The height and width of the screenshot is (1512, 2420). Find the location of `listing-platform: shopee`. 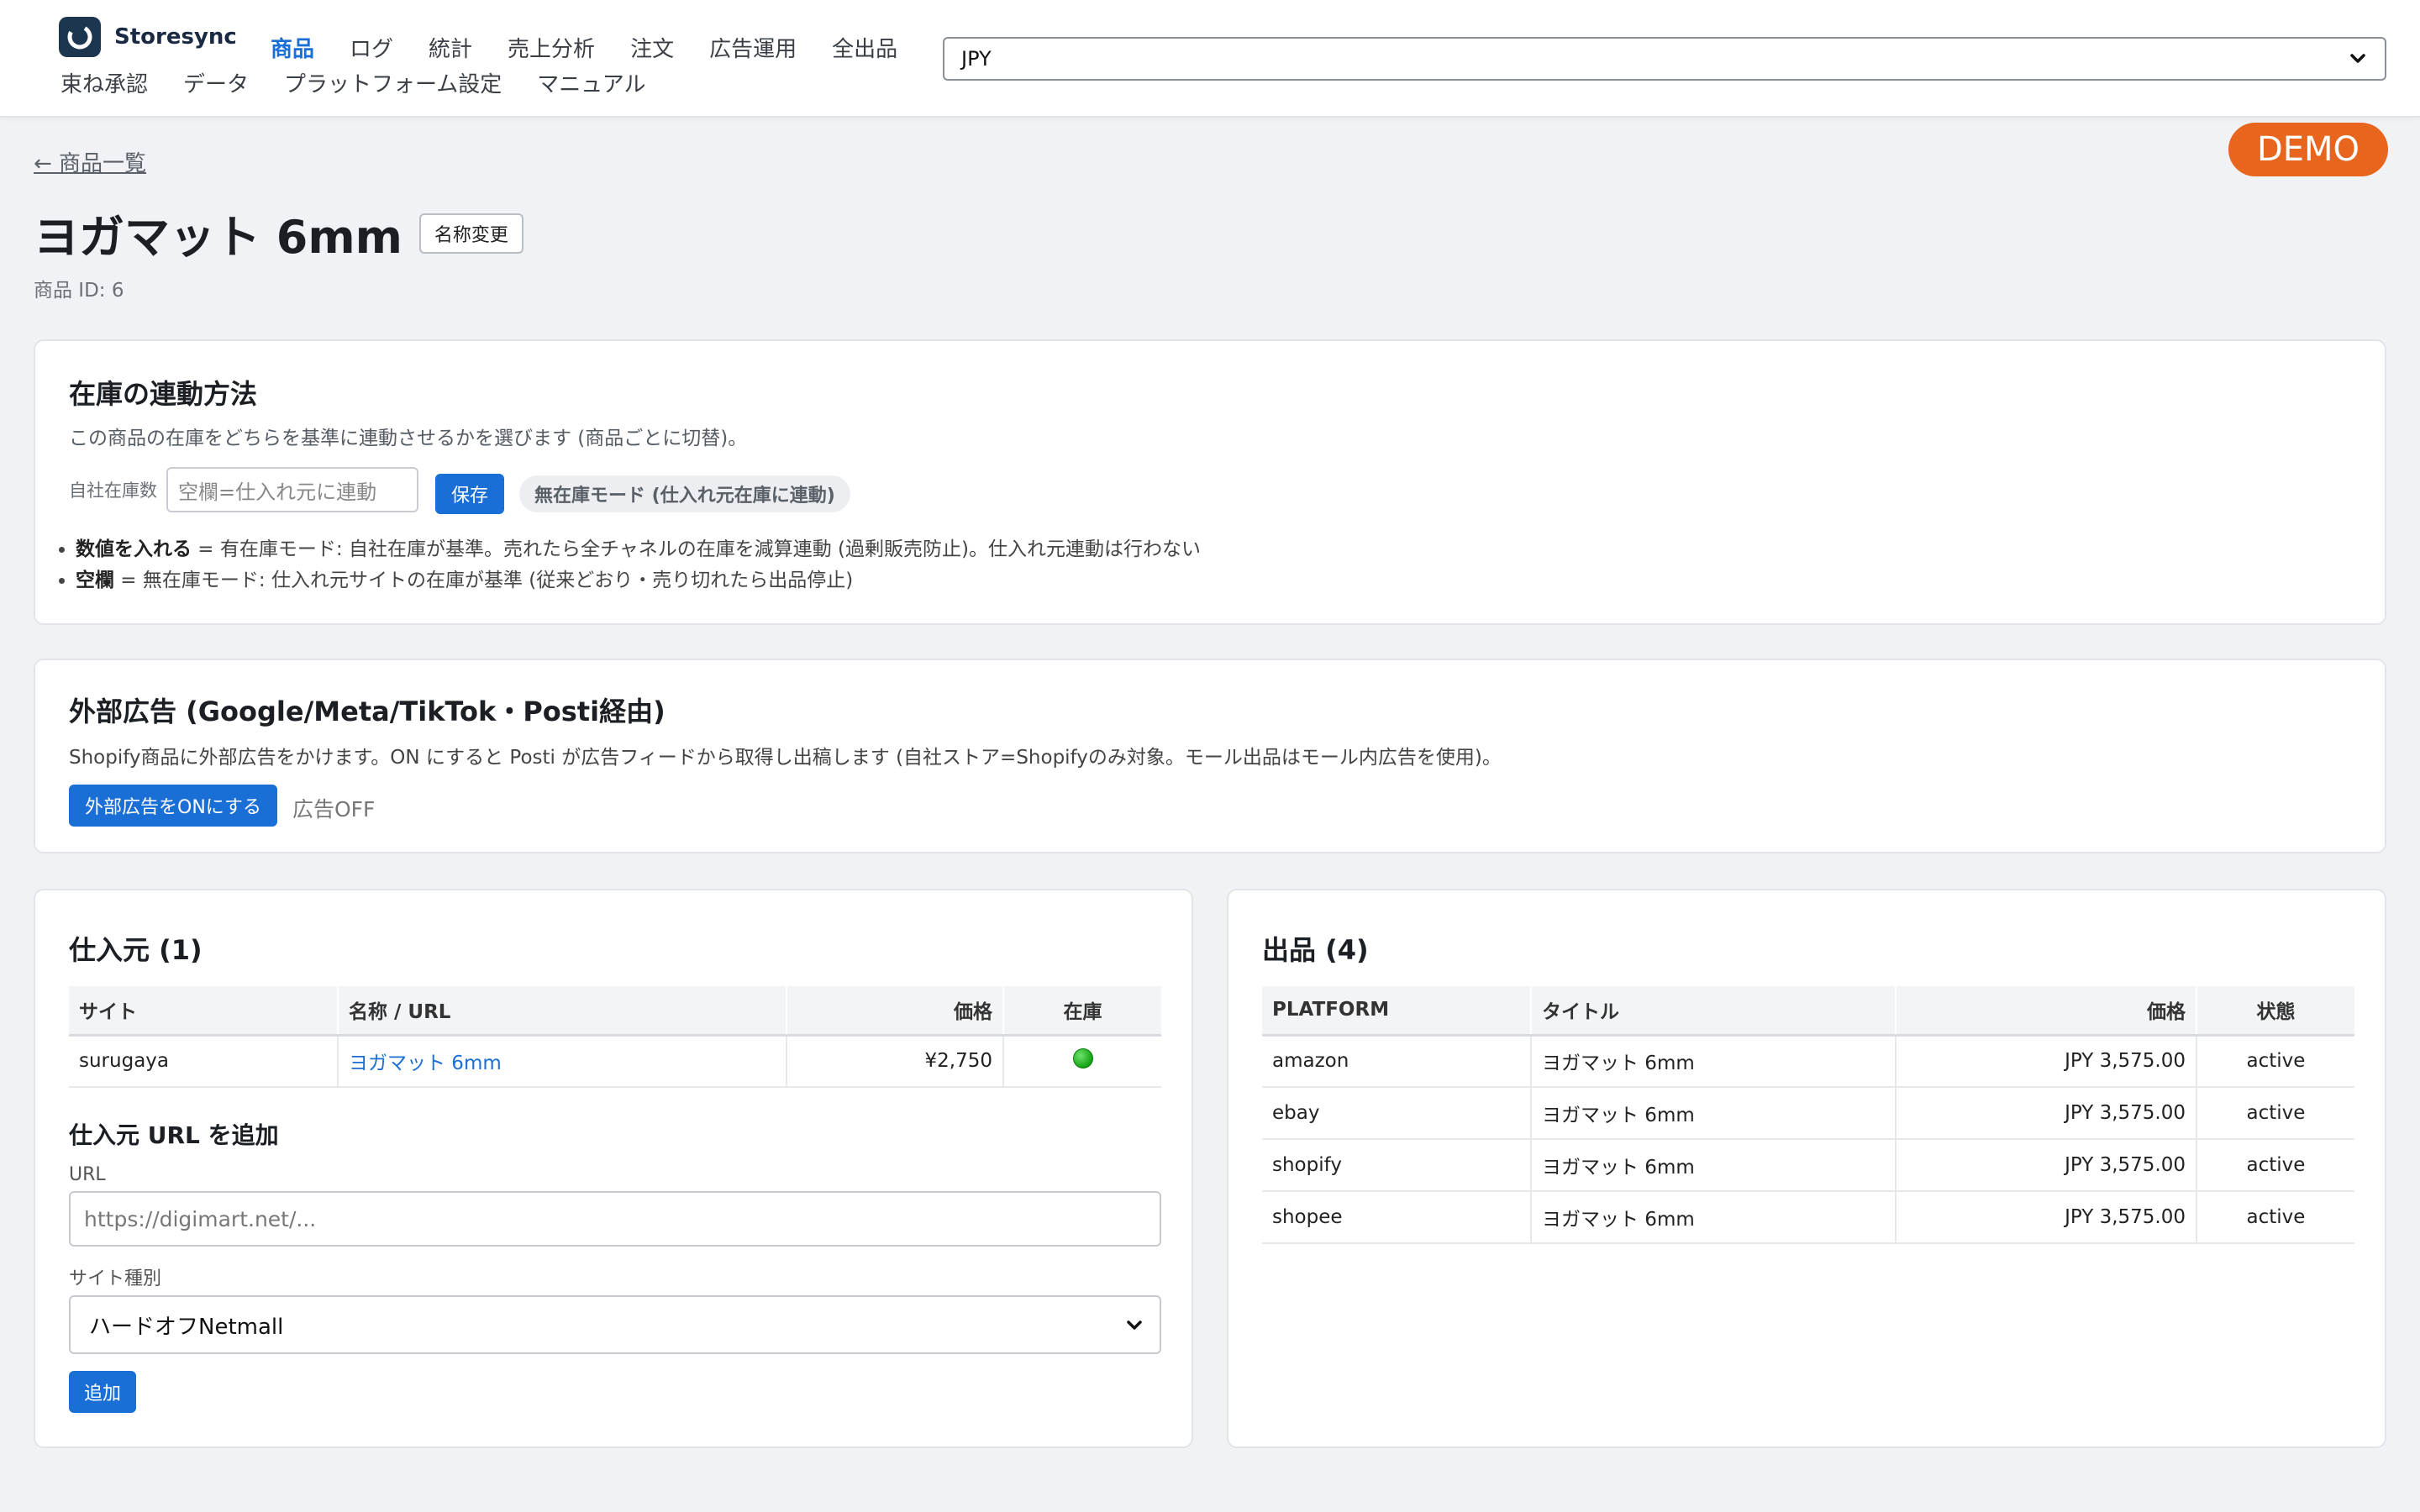

listing-platform: shopee is located at coordinates (1397, 1217).